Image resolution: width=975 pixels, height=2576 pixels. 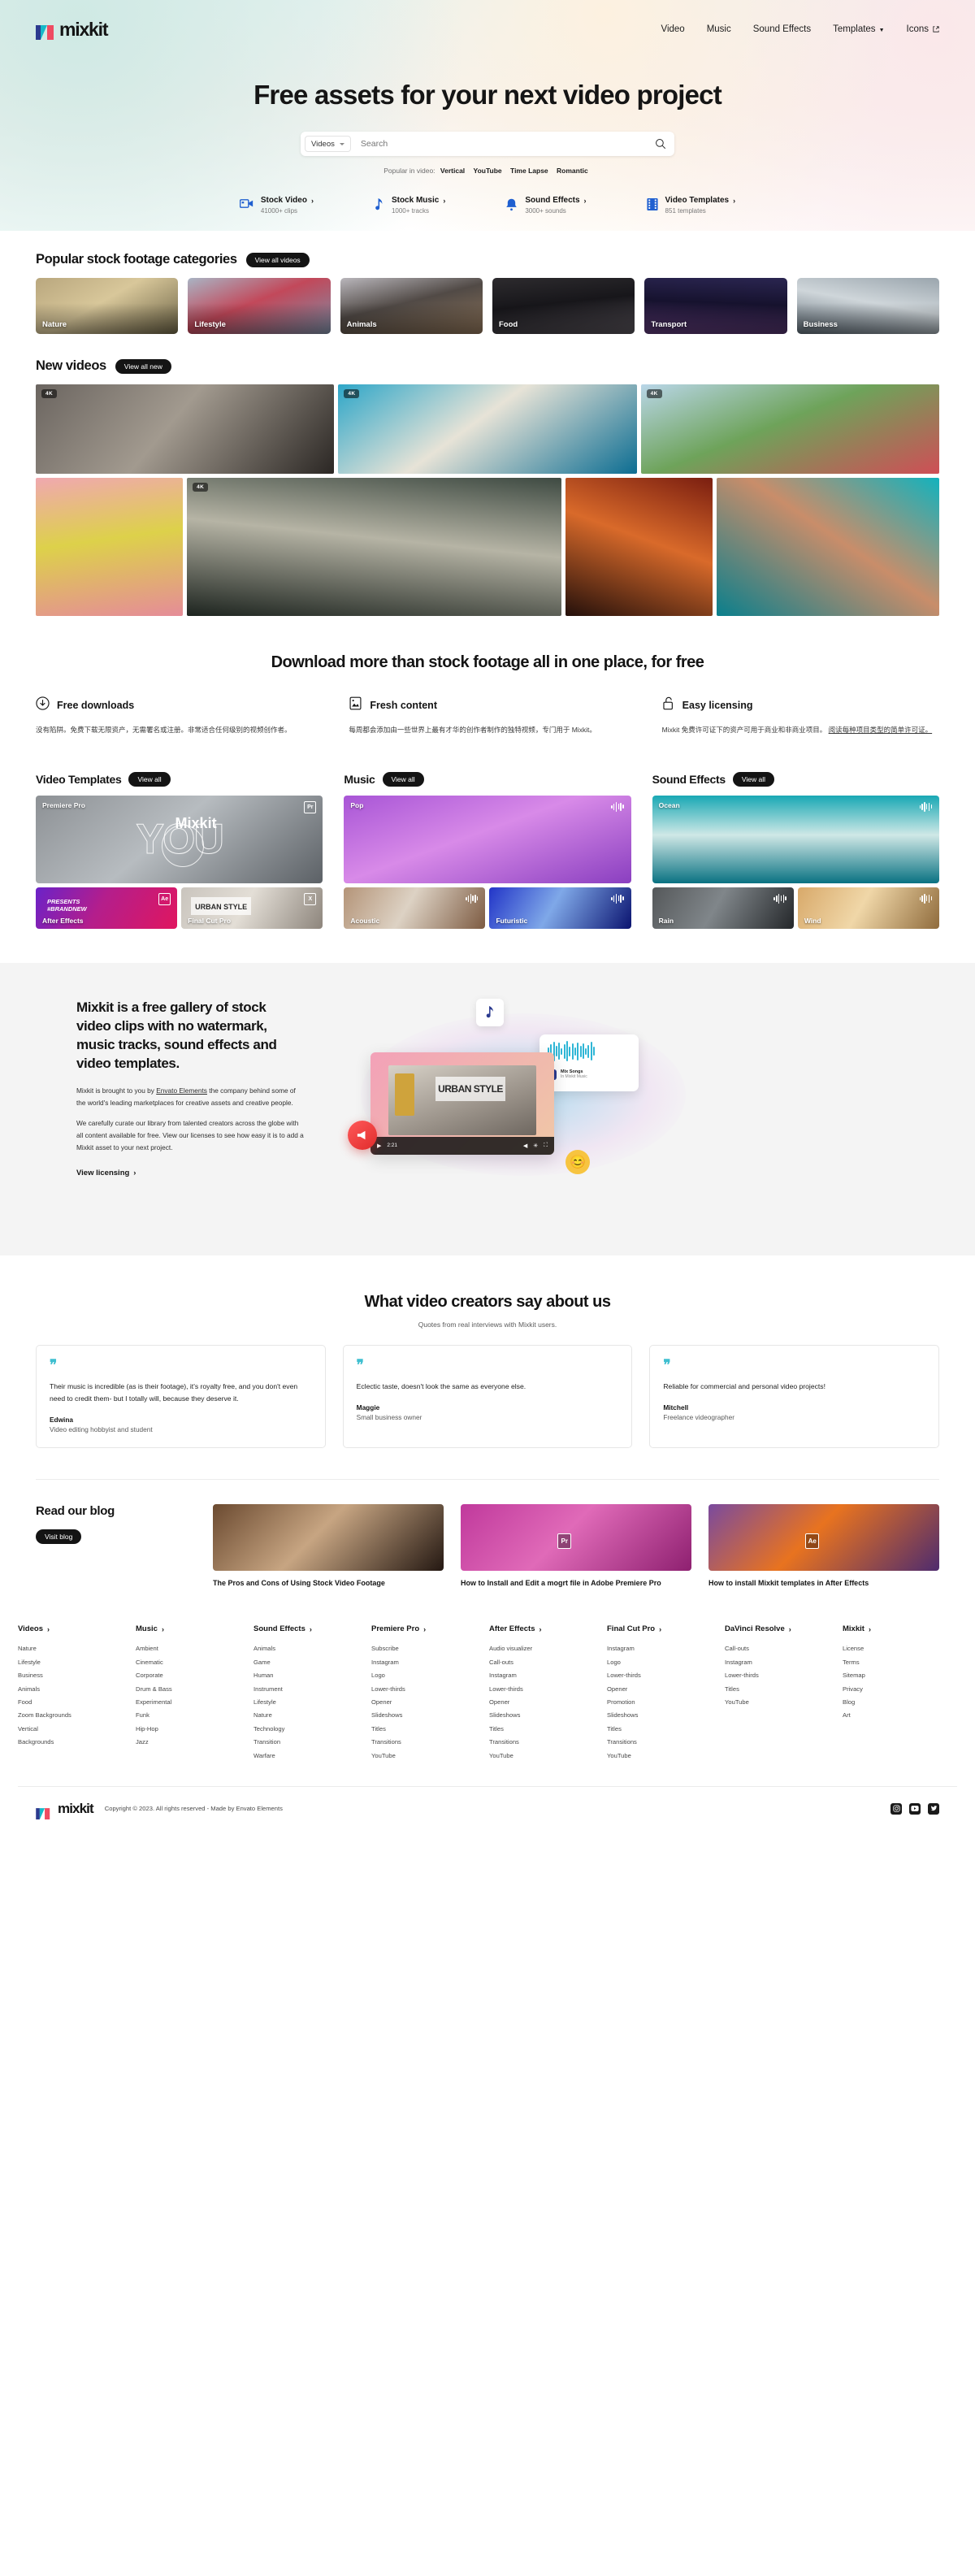 What do you see at coordinates (75, 1742) in the screenshot?
I see `footer-link: Backgrounds` at bounding box center [75, 1742].